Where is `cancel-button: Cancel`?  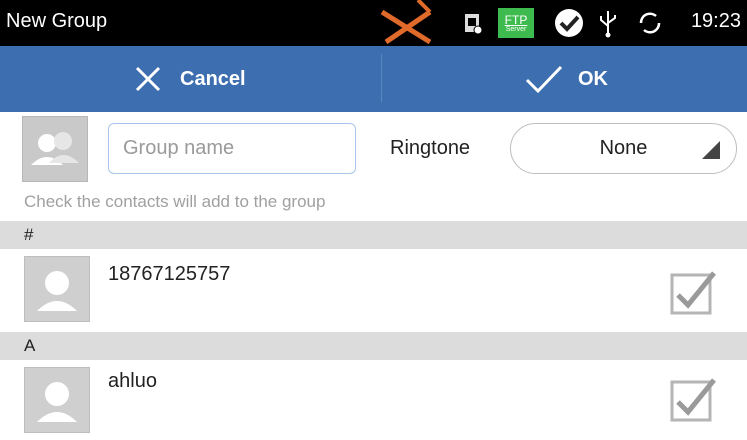 cancel-button: Cancel is located at coordinates (190, 79).